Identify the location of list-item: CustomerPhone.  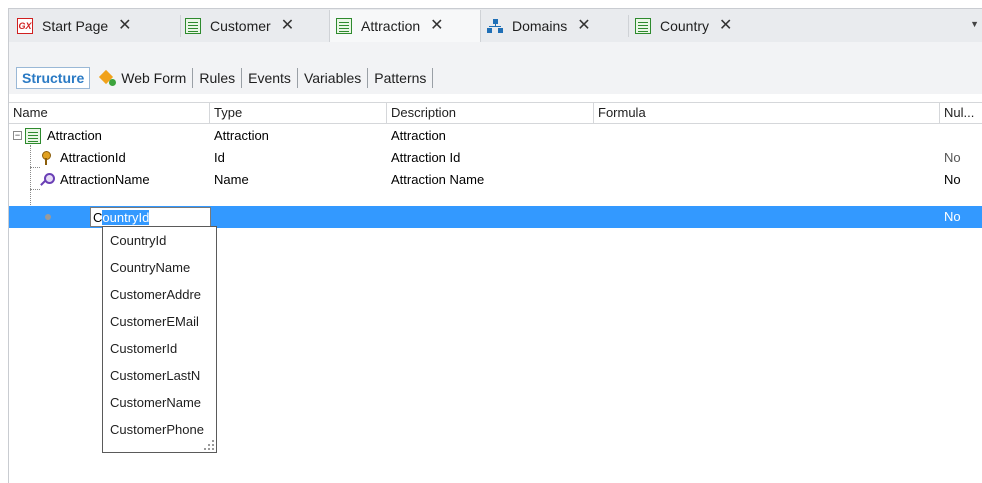
(159, 429).